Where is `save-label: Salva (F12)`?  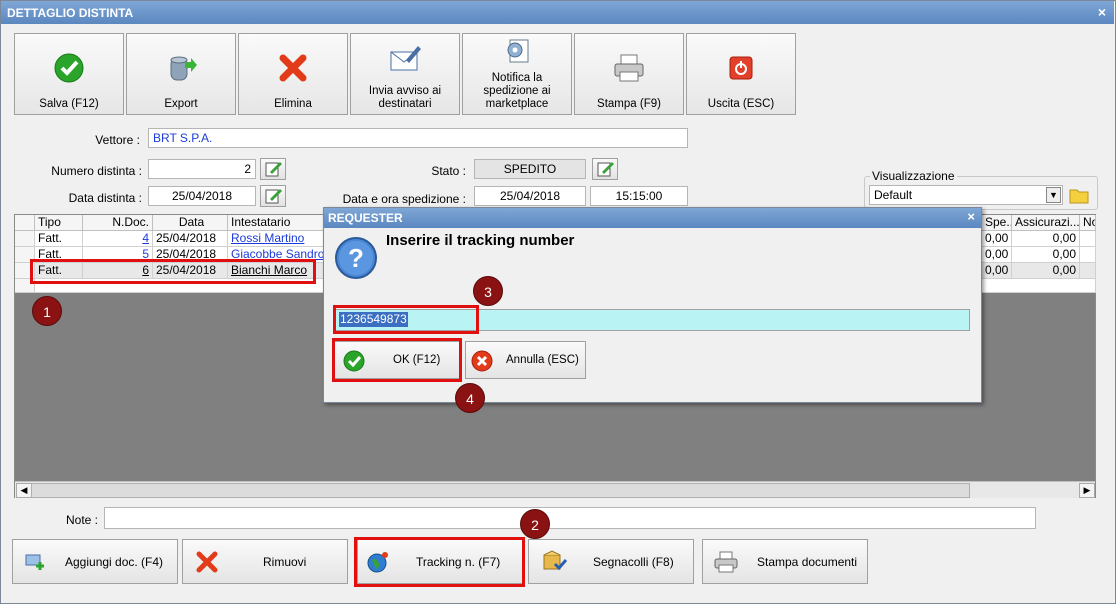 save-label: Salva (F12) is located at coordinates (69, 104).